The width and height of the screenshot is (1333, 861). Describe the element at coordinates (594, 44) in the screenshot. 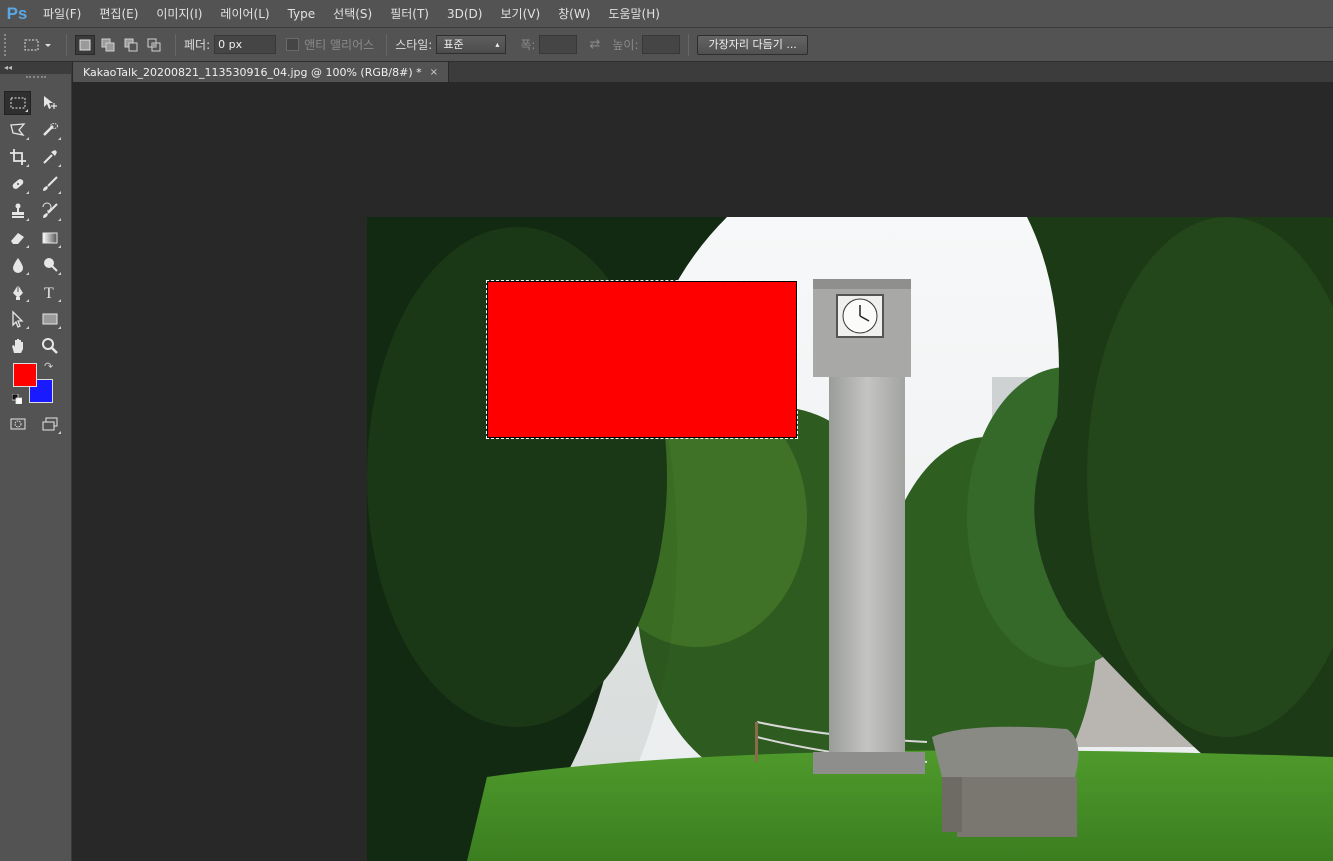

I see `swap-dimensions-icon: ⇄` at that location.